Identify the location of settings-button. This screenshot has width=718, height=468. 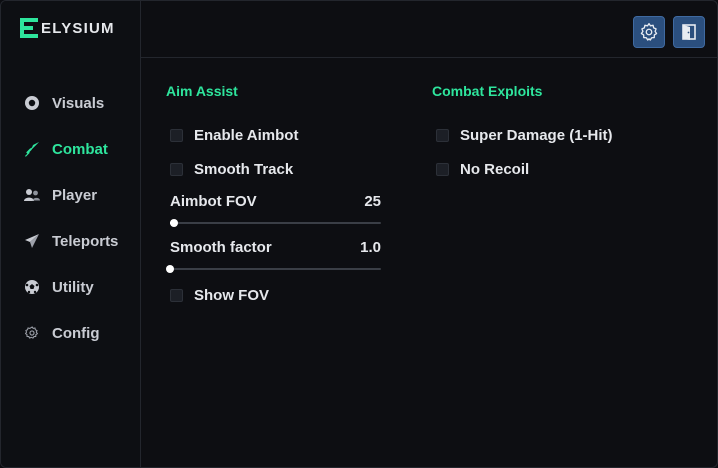
(649, 32).